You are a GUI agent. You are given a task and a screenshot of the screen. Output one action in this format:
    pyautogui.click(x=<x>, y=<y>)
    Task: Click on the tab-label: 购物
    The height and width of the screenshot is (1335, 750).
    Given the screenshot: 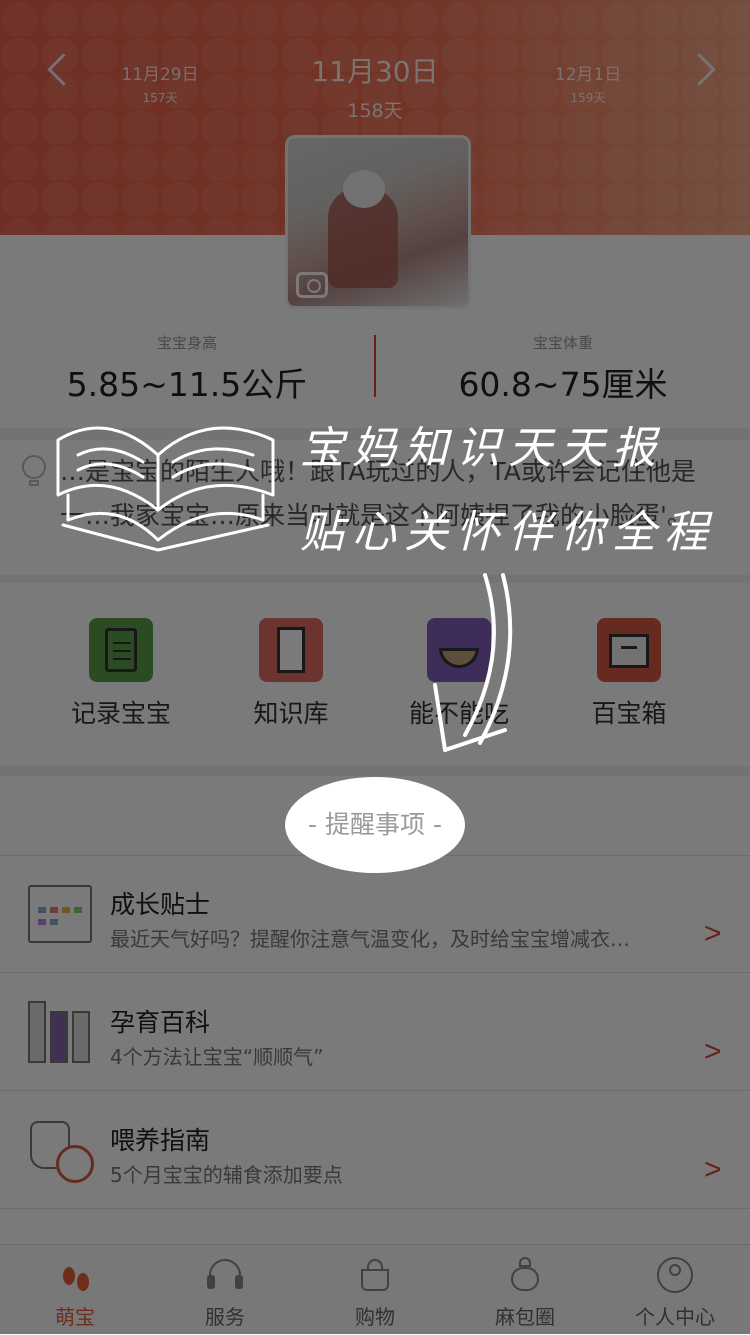 What is the action you would take?
    pyautogui.click(x=375, y=1317)
    